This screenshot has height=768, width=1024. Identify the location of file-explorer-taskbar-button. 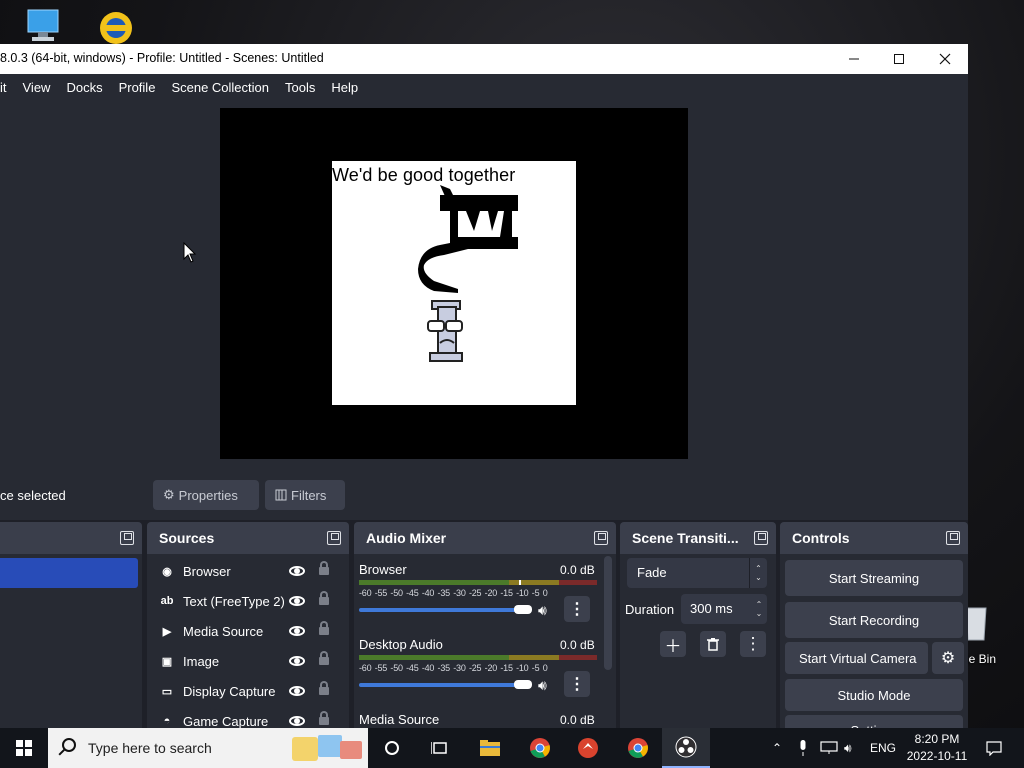
(490, 748).